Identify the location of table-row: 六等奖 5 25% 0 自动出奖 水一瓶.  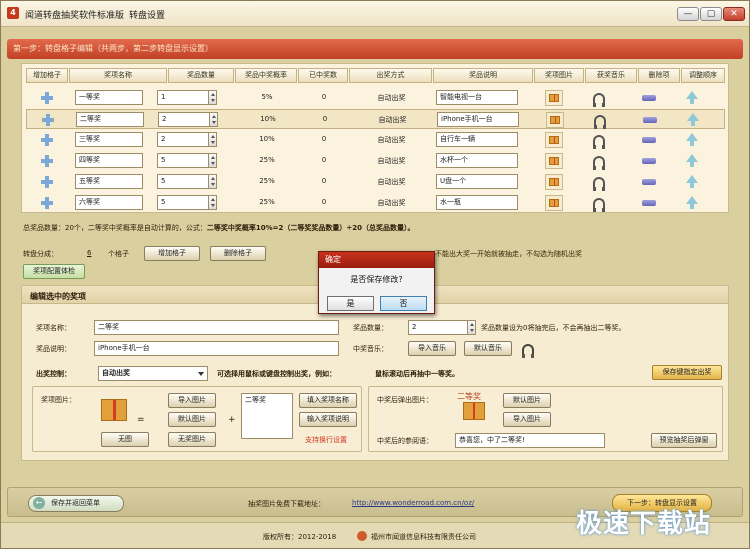
(375, 203).